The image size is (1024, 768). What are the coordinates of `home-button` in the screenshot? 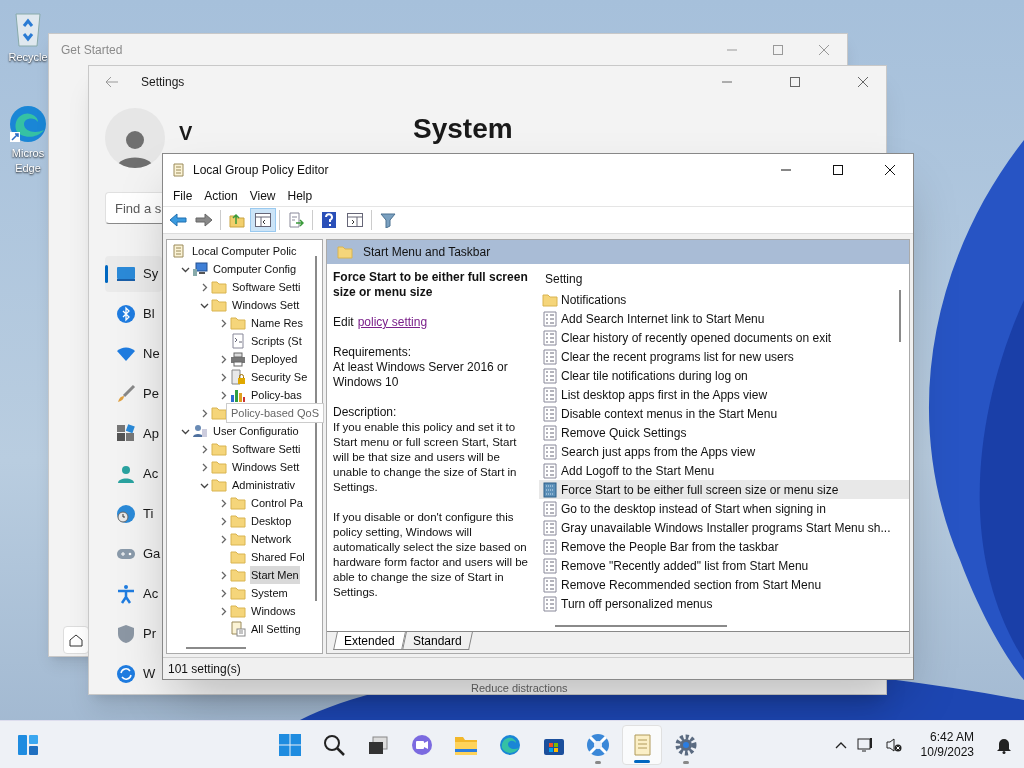 It's located at (76, 640).